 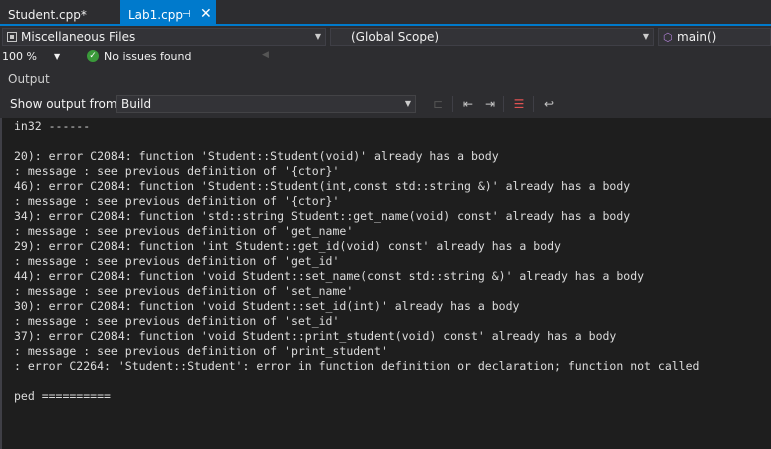 What do you see at coordinates (490, 104) in the screenshot?
I see `go-to-next-message-icon: ⇥` at bounding box center [490, 104].